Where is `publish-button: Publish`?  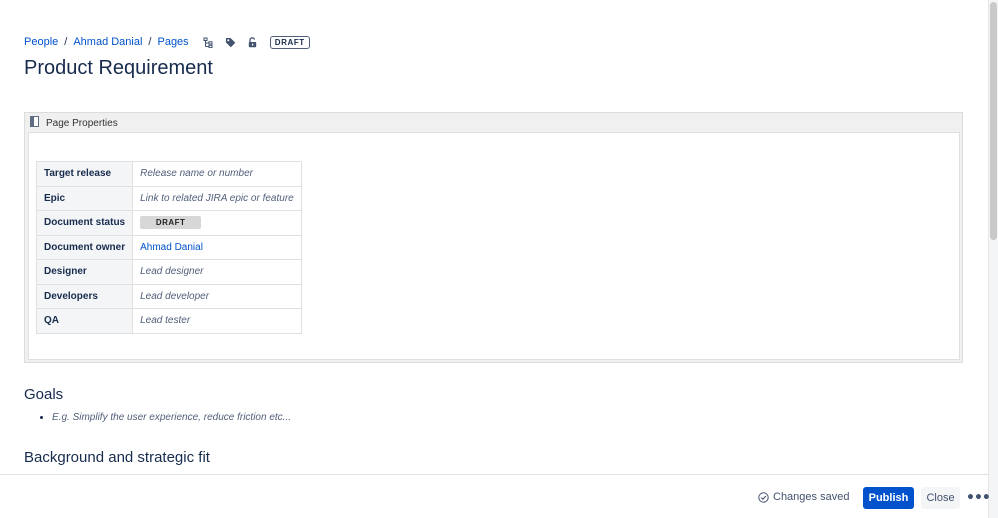
publish-button: Publish is located at coordinates (888, 498).